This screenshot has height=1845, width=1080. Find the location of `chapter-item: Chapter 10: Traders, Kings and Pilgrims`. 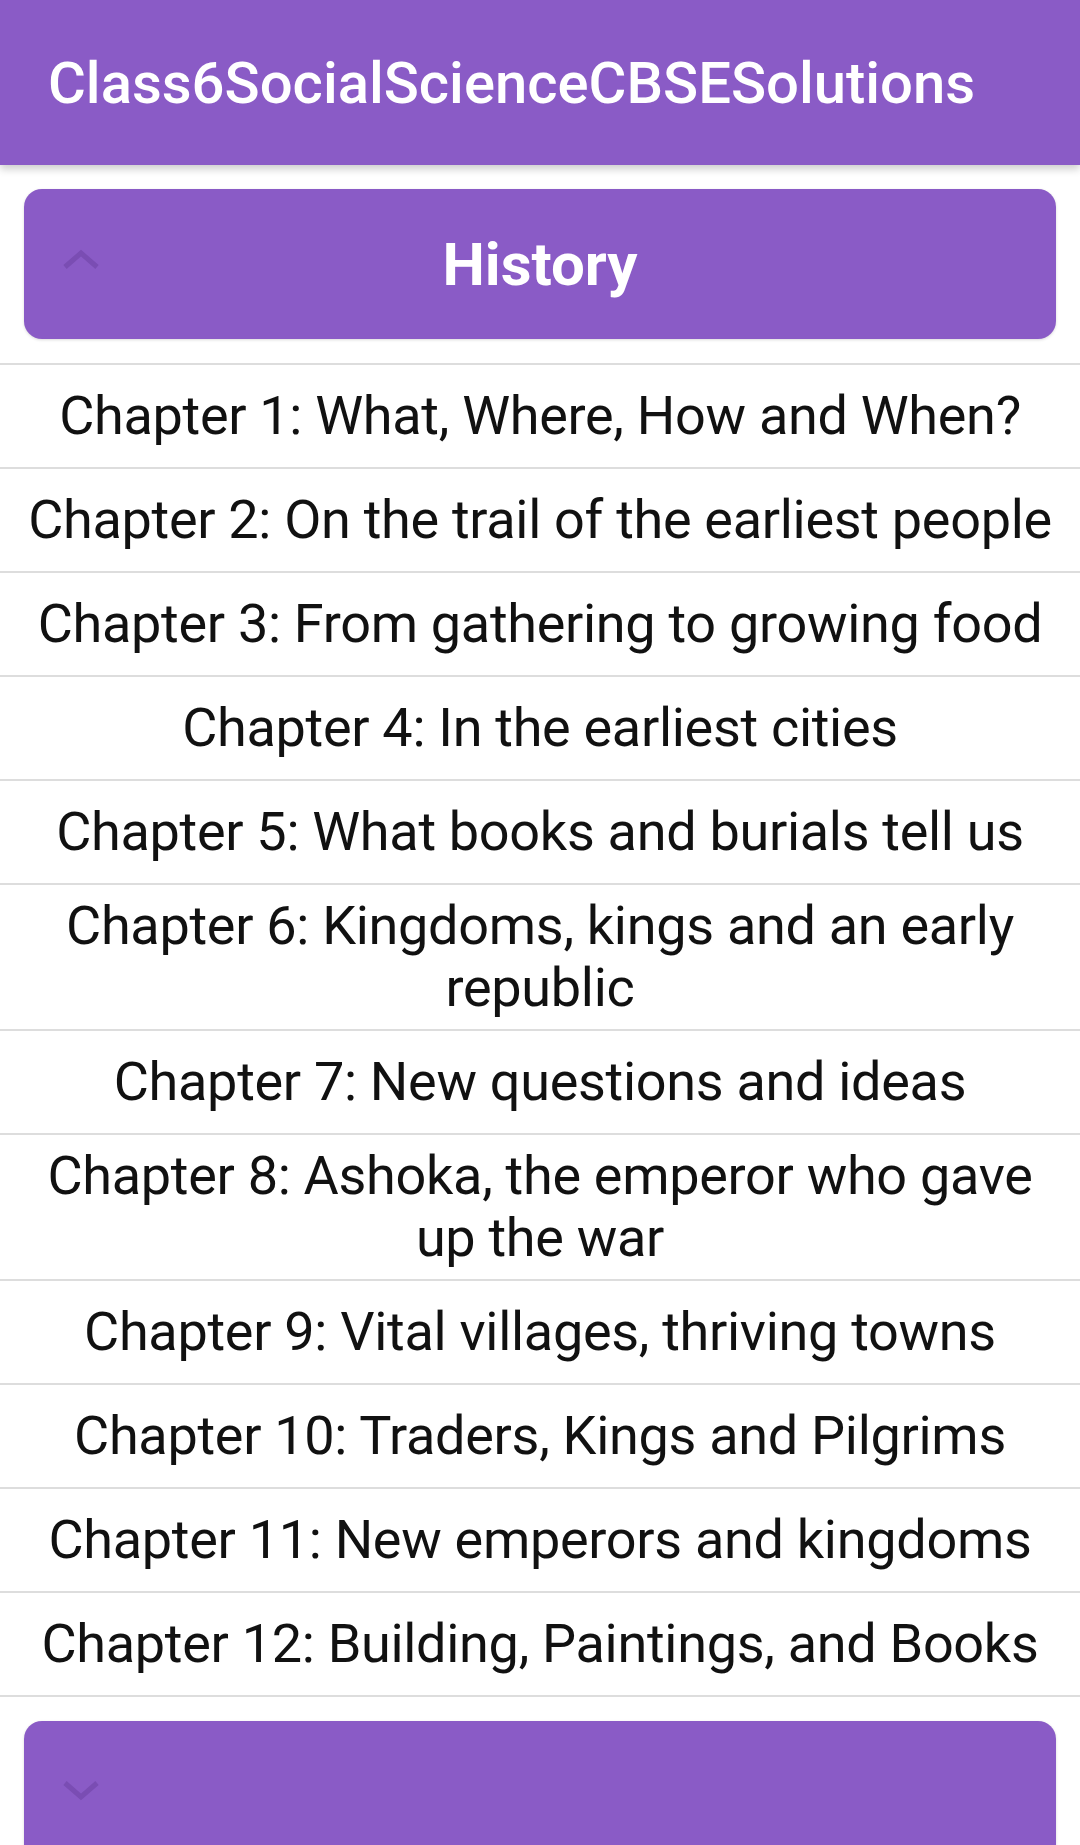

chapter-item: Chapter 10: Traders, Kings and Pilgrims is located at coordinates (540, 1437).